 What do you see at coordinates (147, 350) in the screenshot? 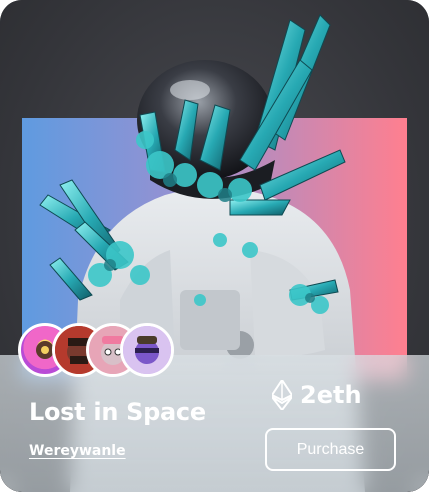
I see `avatar` at bounding box center [147, 350].